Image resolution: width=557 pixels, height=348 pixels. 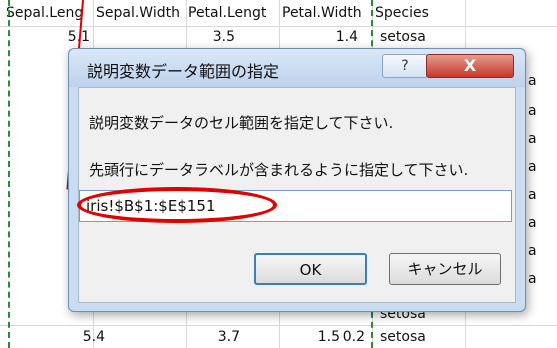 What do you see at coordinates (310, 269) in the screenshot?
I see `ok-button: OK` at bounding box center [310, 269].